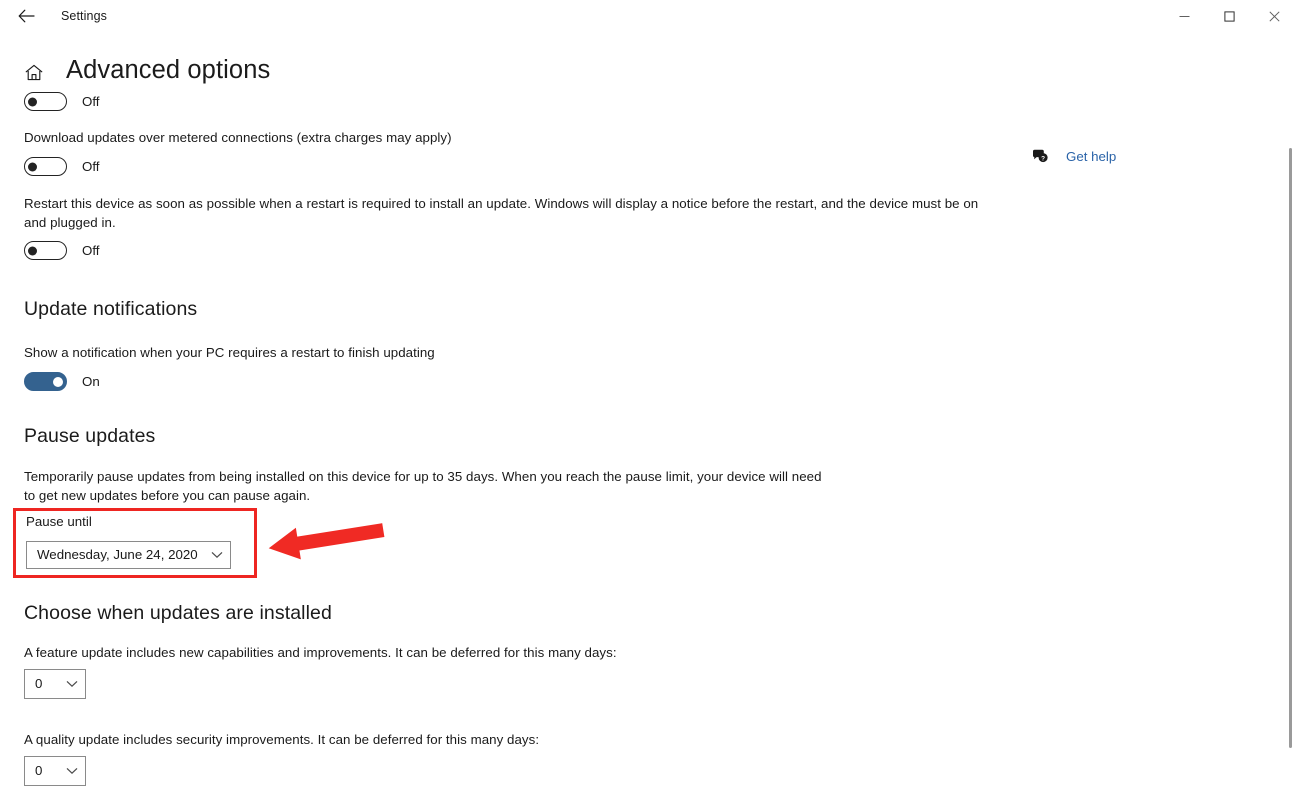 Image resolution: width=1297 pixels, height=793 pixels. What do you see at coordinates (34, 73) in the screenshot?
I see `home-icon` at bounding box center [34, 73].